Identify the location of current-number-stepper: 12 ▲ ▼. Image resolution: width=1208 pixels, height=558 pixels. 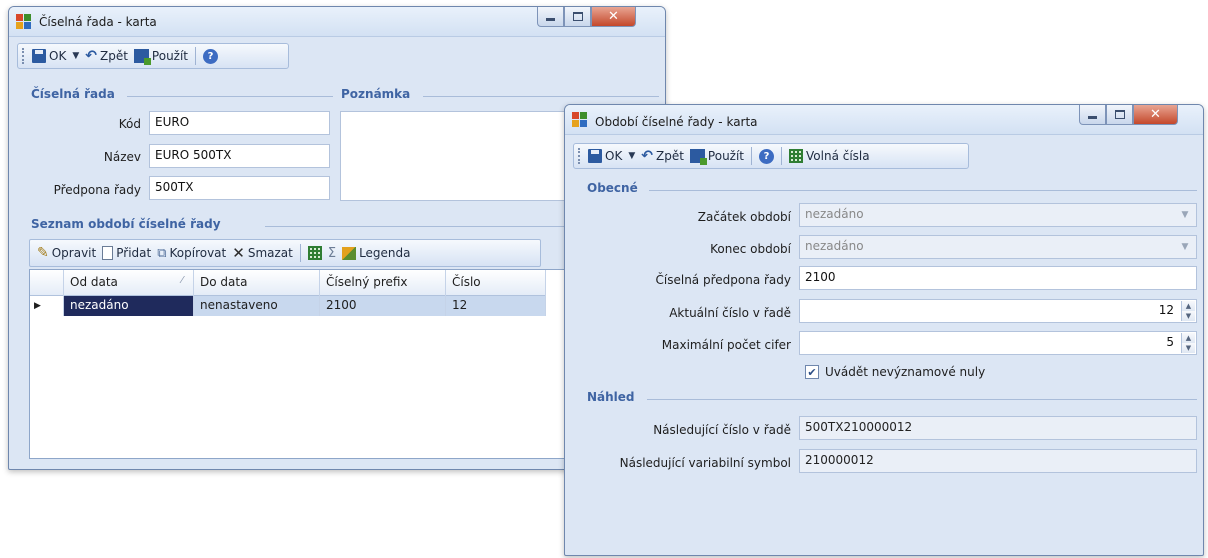
(998, 311).